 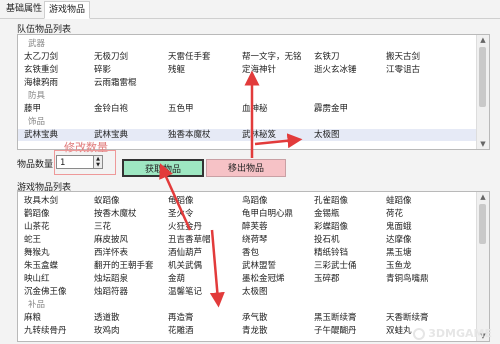 What do you see at coordinates (246, 168) in the screenshot?
I see `remove-item-button: 移出物品` at bounding box center [246, 168].